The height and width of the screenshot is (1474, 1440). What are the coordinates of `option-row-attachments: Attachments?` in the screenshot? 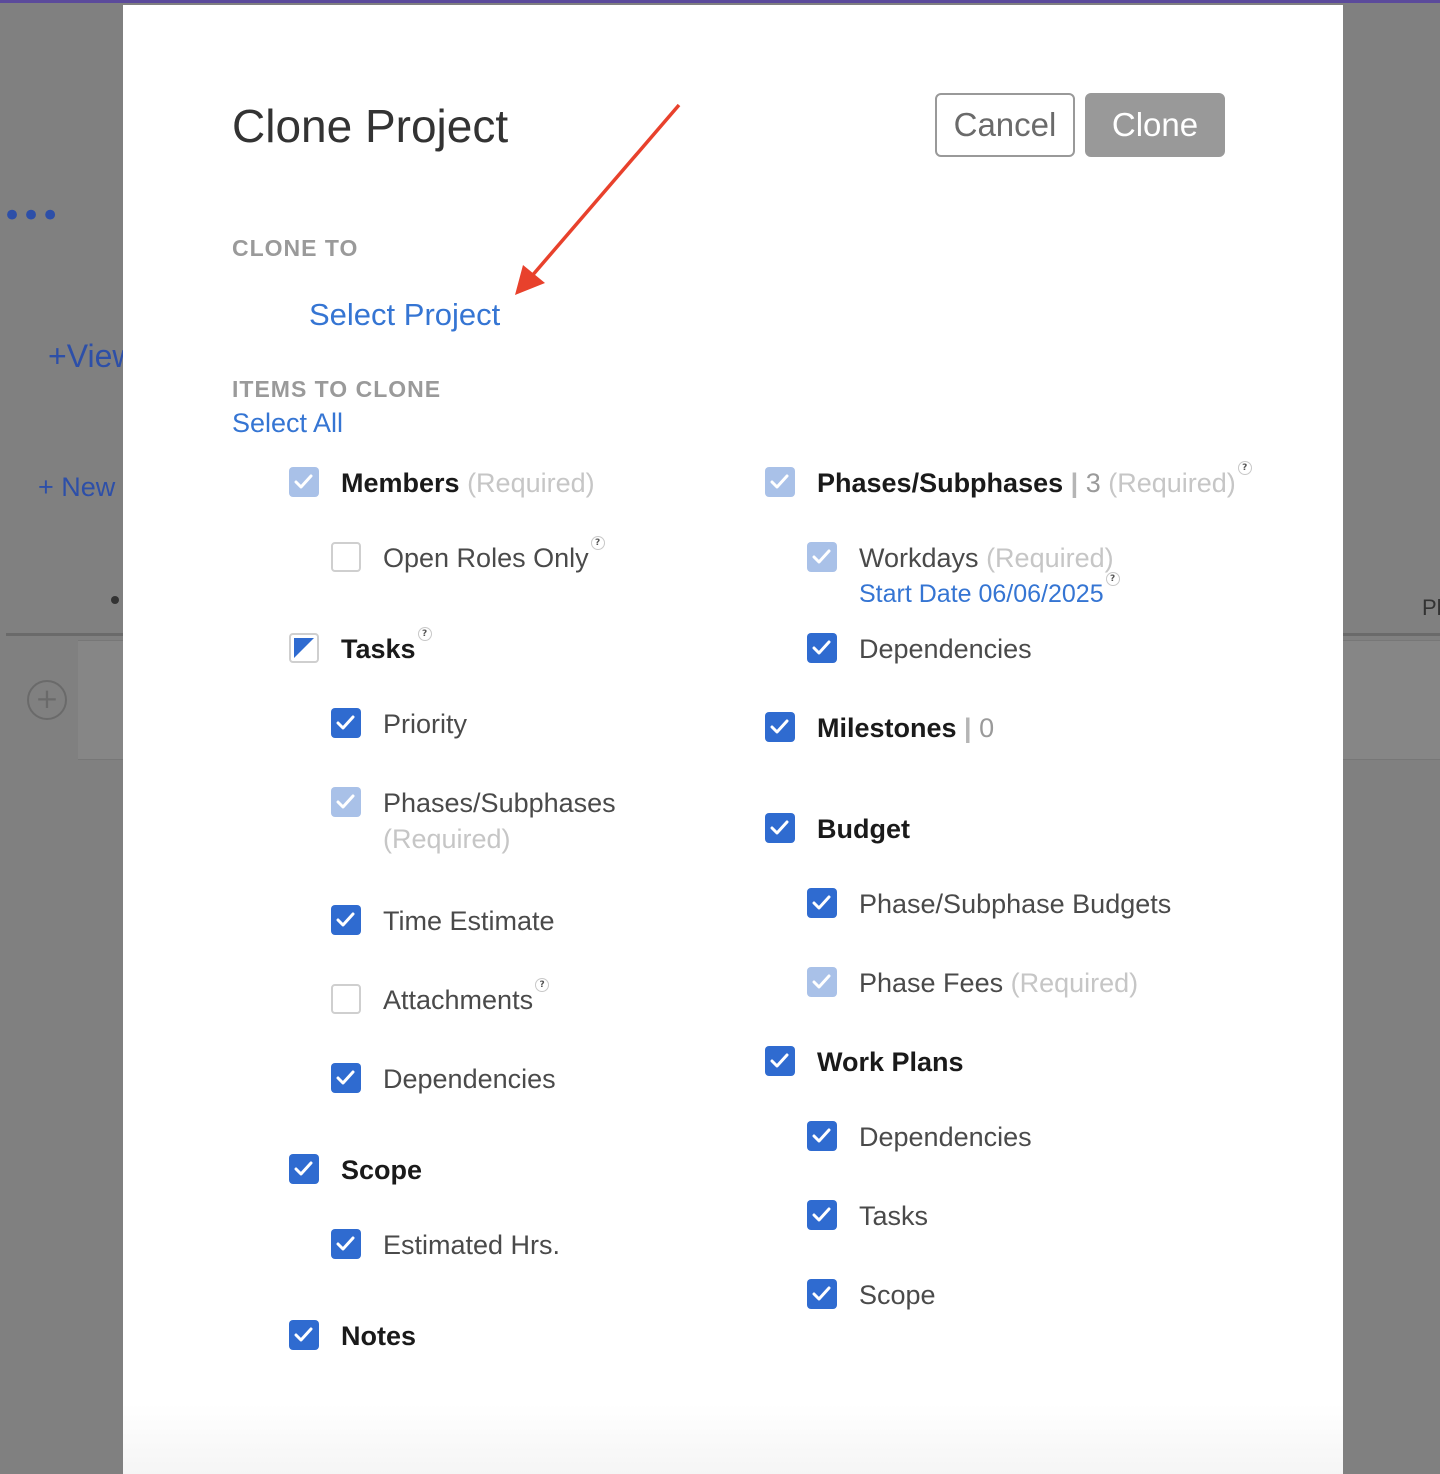 It's located at (440, 998).